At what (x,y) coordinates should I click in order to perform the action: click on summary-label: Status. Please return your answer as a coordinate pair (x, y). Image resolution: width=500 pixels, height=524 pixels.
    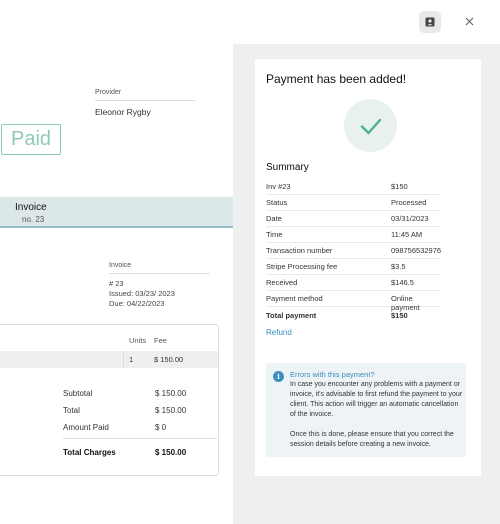
    Looking at the image, I should click on (277, 202).